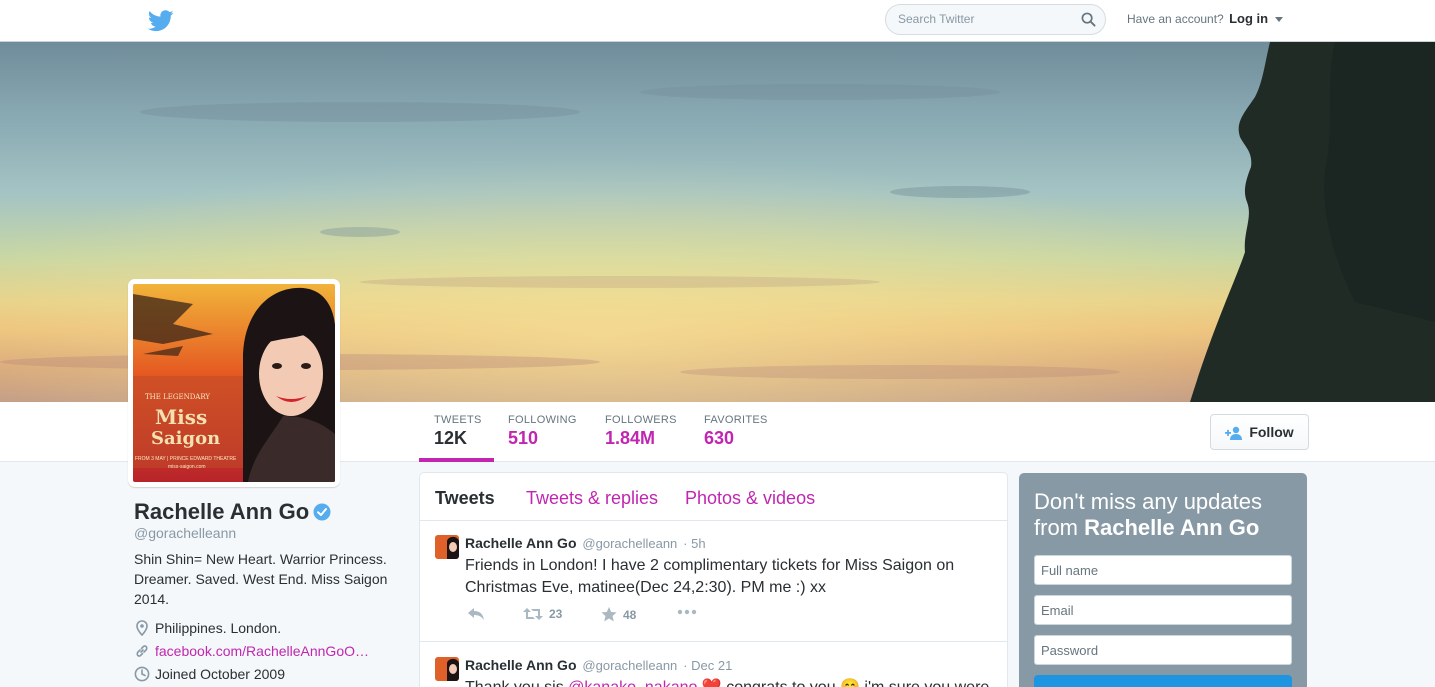  I want to click on more-button, so click(687, 612).